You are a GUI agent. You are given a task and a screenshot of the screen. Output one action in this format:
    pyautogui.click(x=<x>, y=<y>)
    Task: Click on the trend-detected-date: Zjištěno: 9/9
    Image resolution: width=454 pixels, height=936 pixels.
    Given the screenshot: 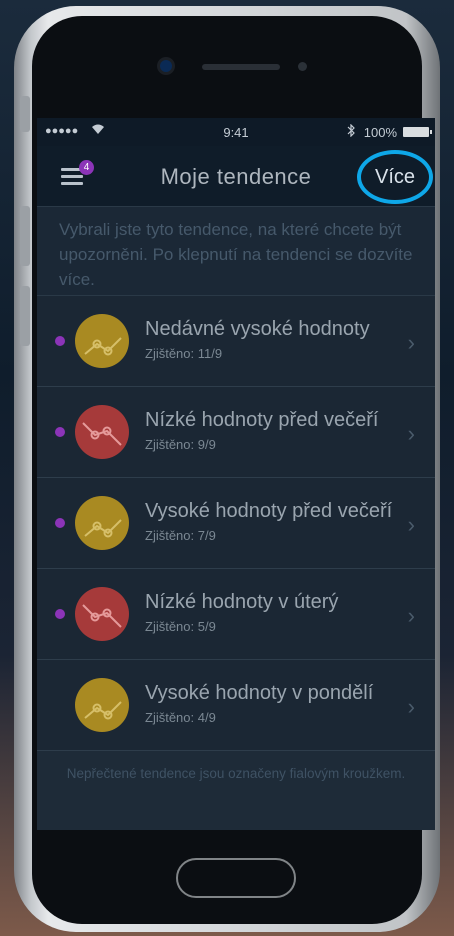 What is the action you would take?
    pyautogui.click(x=180, y=444)
    